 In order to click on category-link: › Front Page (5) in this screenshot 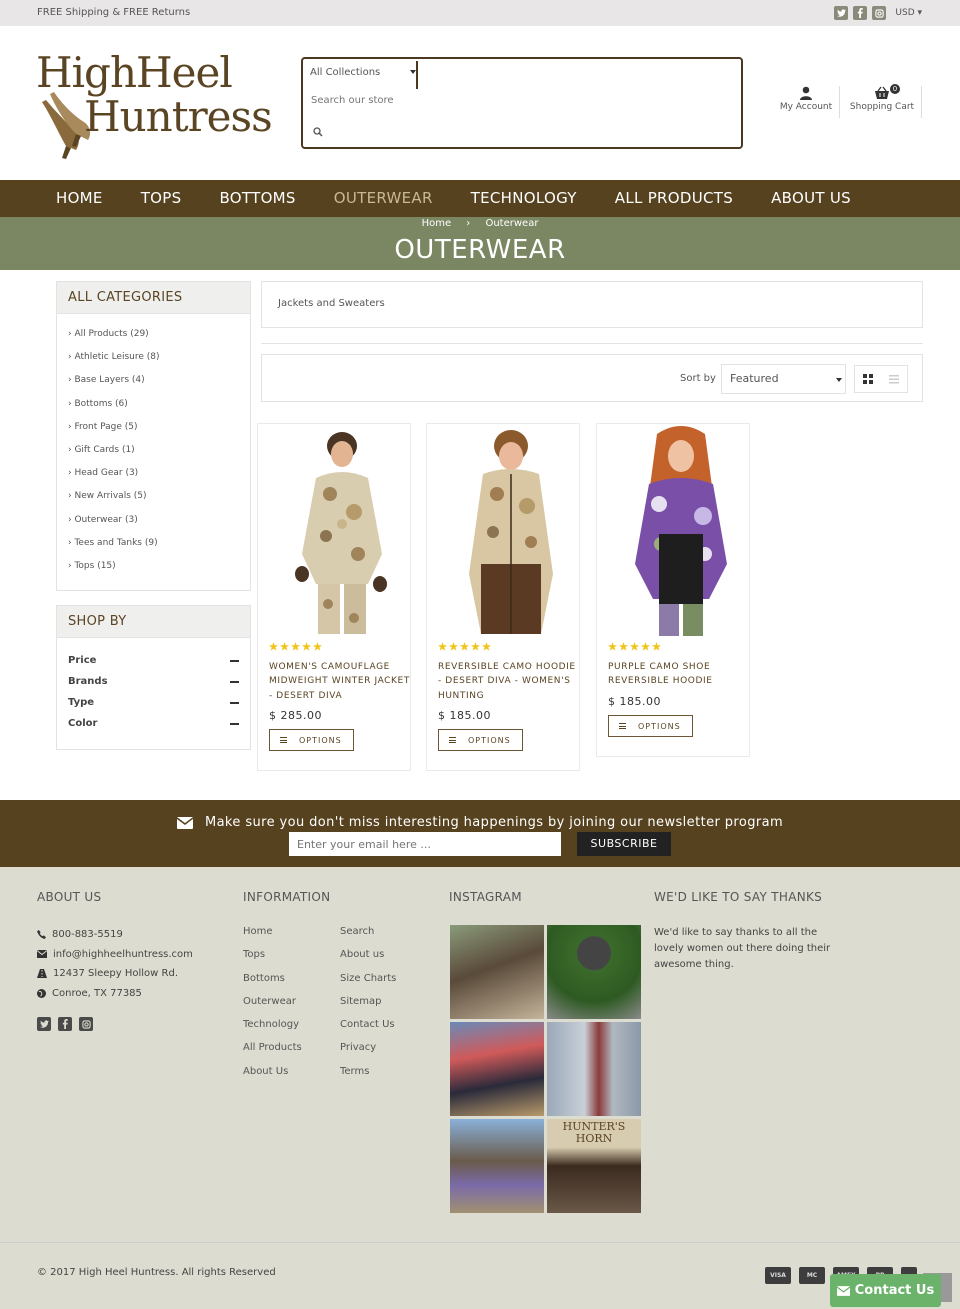, I will do `click(153, 433)`.